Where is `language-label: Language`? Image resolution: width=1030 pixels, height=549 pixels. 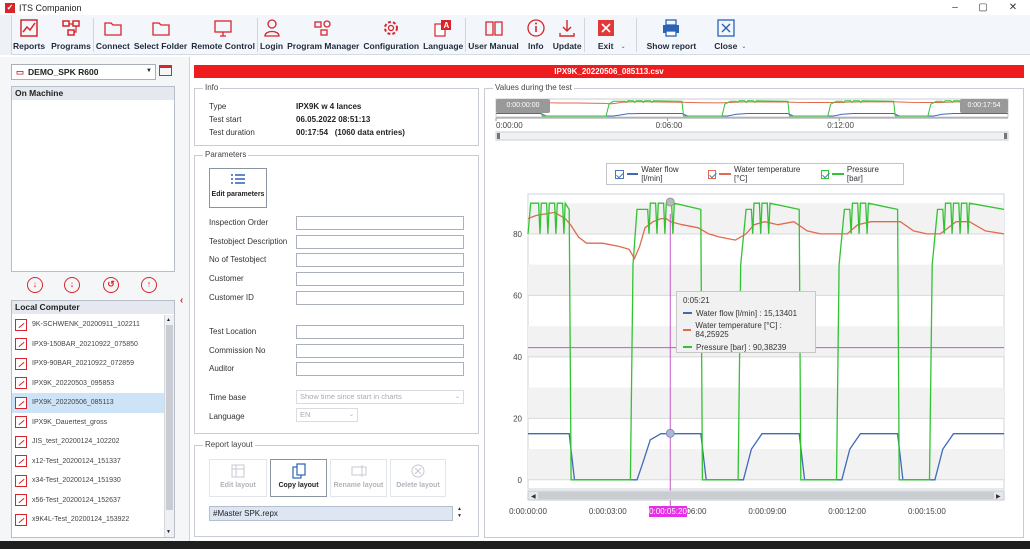 language-label: Language is located at coordinates (443, 46).